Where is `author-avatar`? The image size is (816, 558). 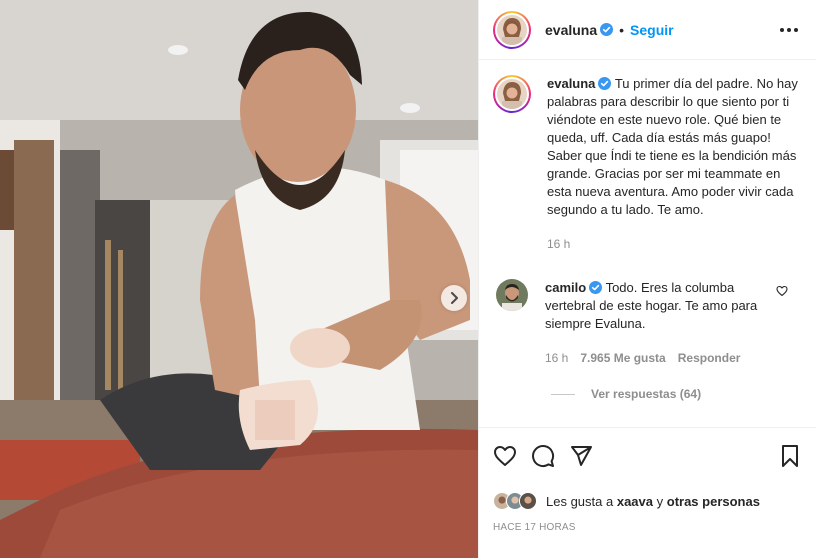 author-avatar is located at coordinates (512, 29).